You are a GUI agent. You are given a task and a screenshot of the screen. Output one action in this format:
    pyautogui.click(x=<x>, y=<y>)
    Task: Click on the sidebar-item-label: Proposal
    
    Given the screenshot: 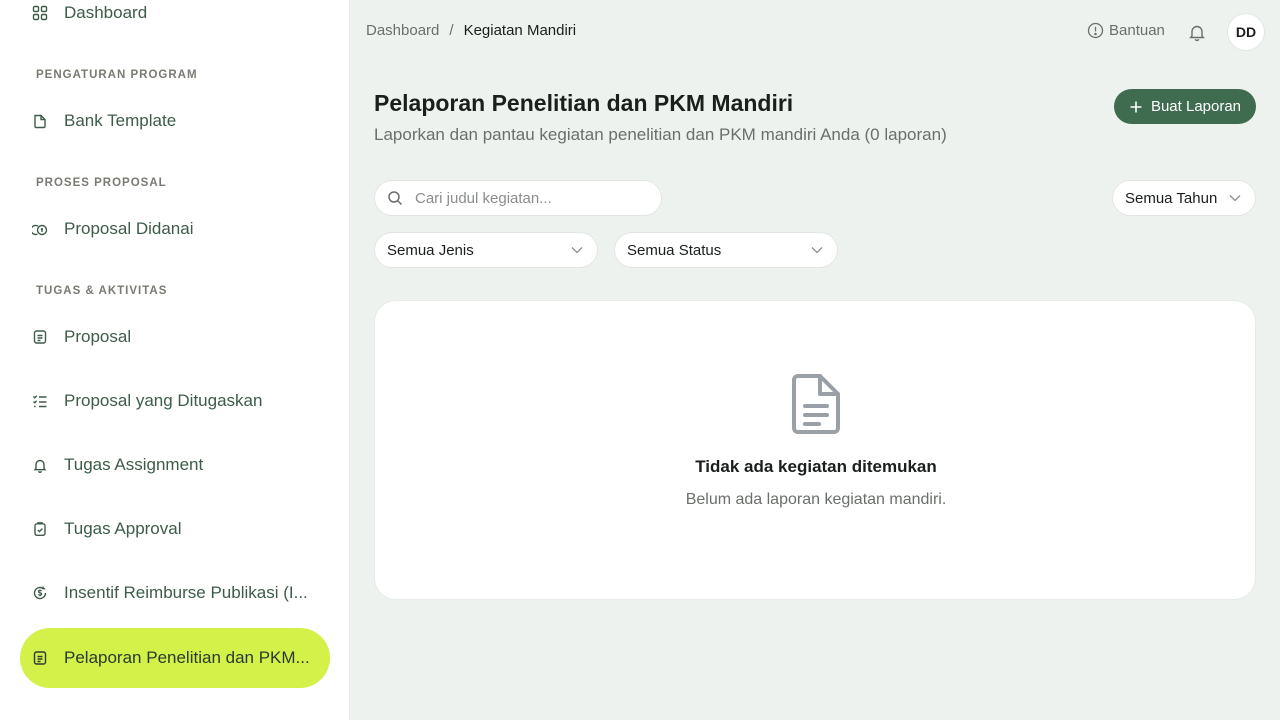 What is the action you would take?
    pyautogui.click(x=98, y=336)
    